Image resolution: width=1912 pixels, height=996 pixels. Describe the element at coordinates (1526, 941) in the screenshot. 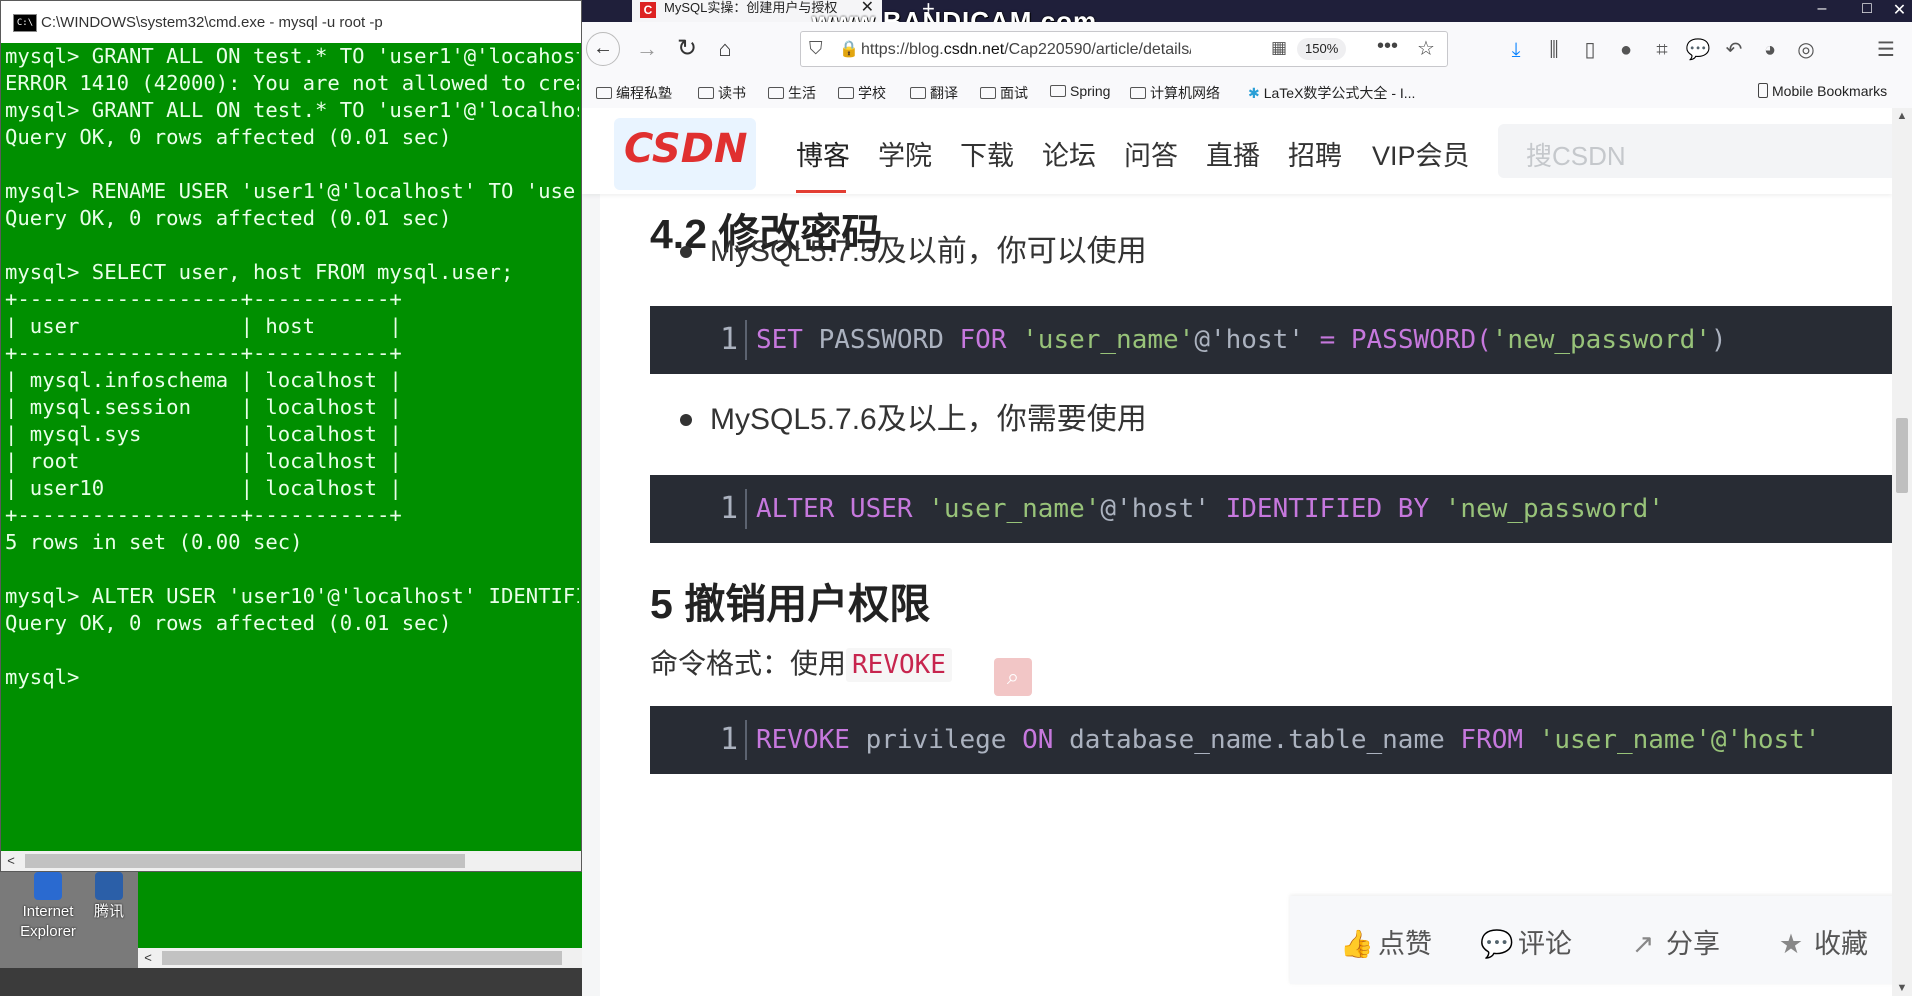

I see `comment-button: 💬 评论` at that location.